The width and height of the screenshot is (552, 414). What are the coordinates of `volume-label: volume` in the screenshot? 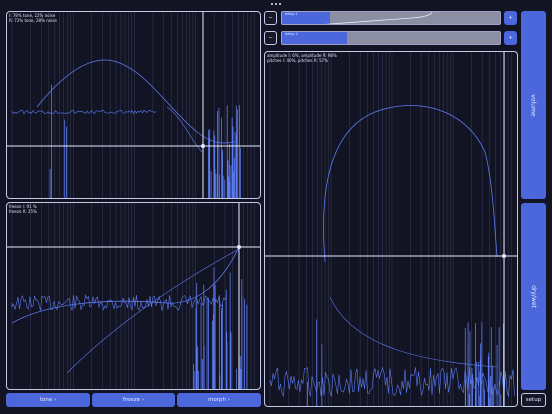 It's located at (533, 105).